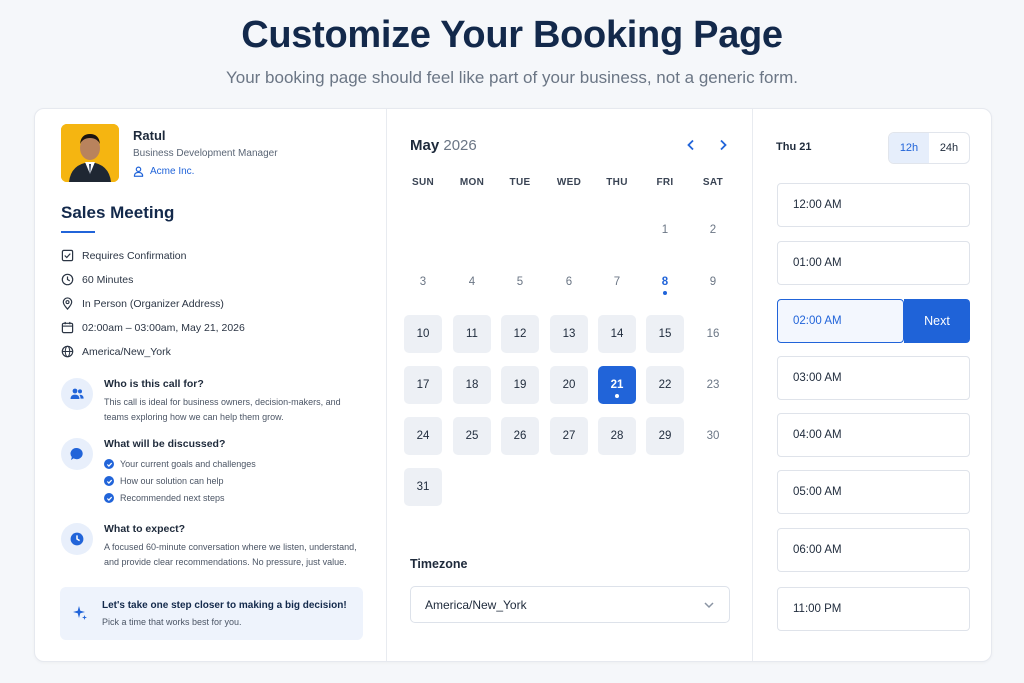  I want to click on user-icon, so click(138, 171).